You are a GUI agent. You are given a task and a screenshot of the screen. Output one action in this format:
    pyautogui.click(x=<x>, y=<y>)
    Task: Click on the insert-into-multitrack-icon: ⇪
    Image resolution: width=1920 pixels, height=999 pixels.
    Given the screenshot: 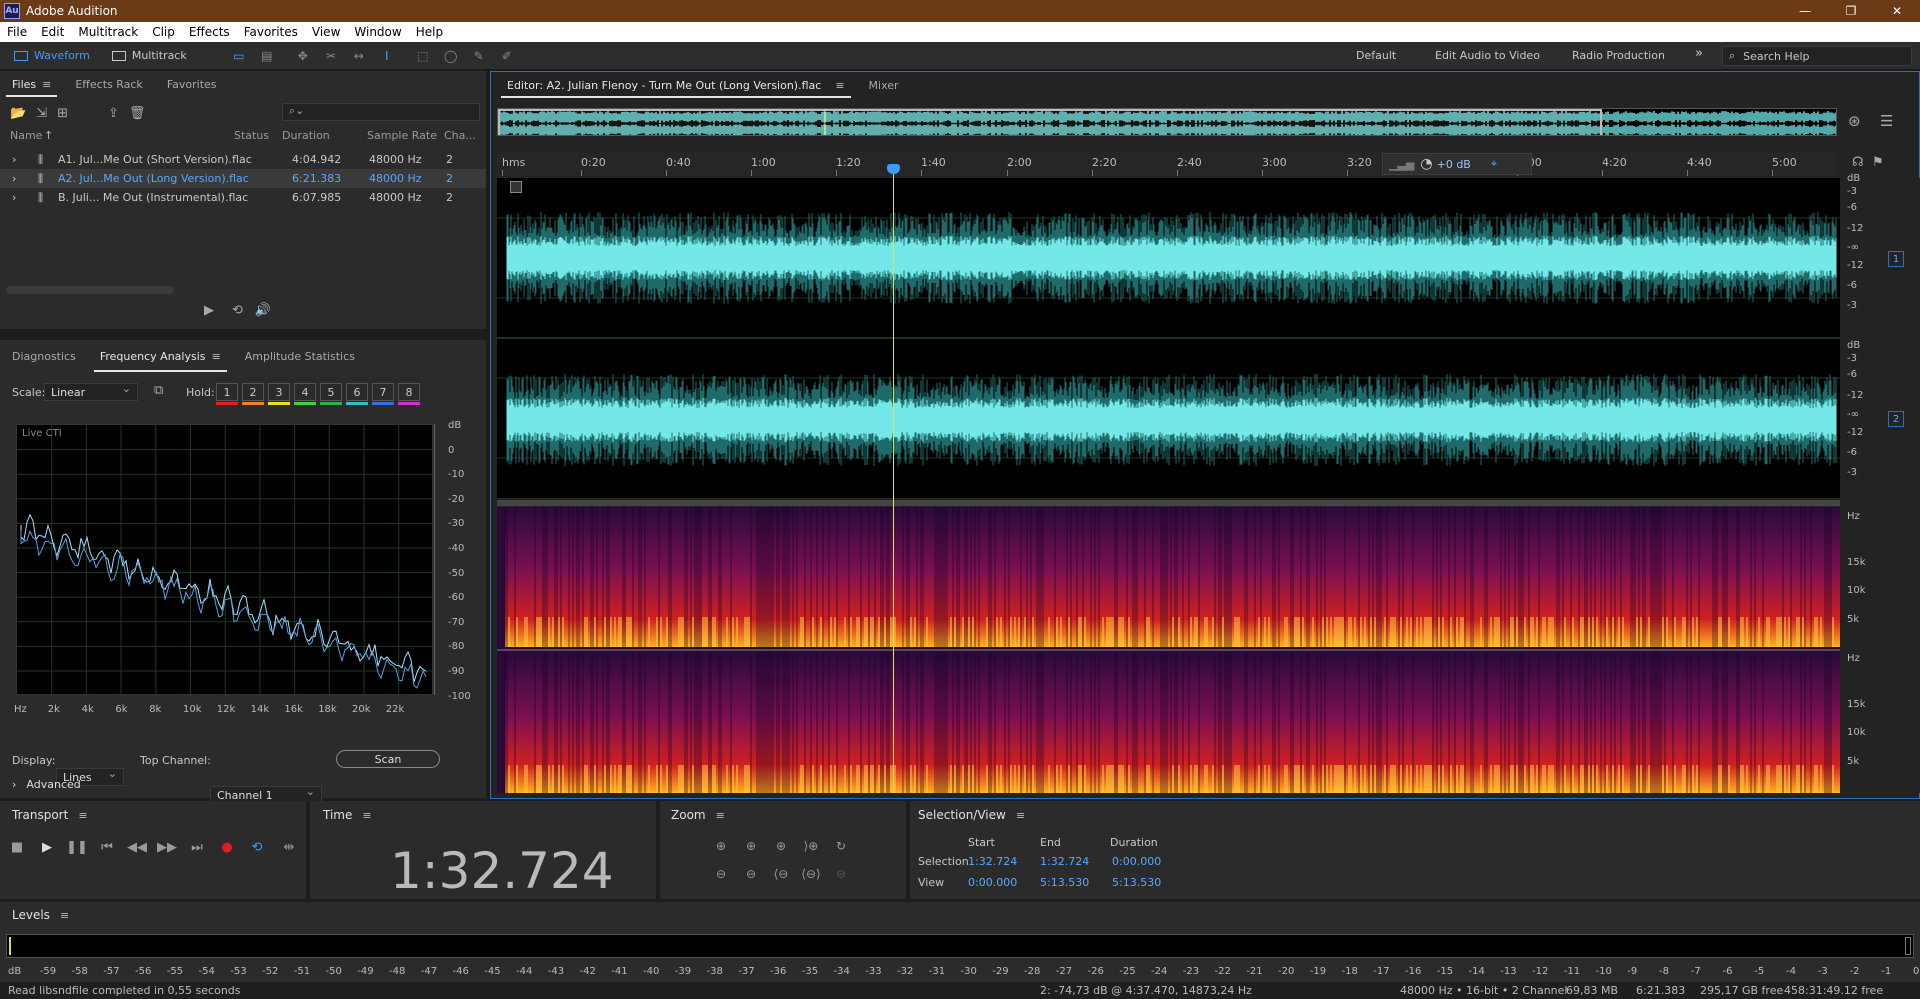 What is the action you would take?
    pyautogui.click(x=113, y=113)
    